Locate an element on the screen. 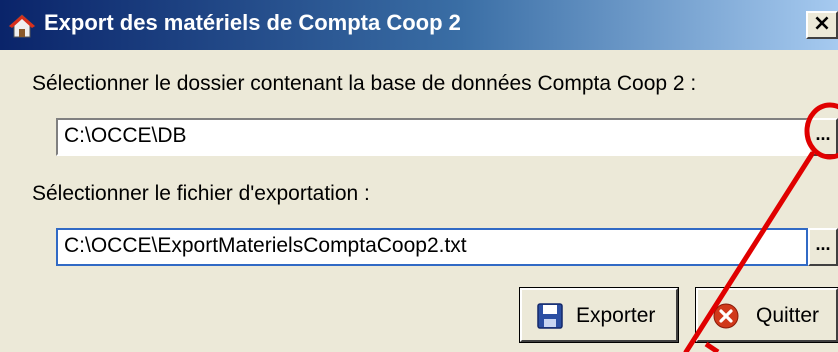  export-button: Exporter is located at coordinates (599, 315).